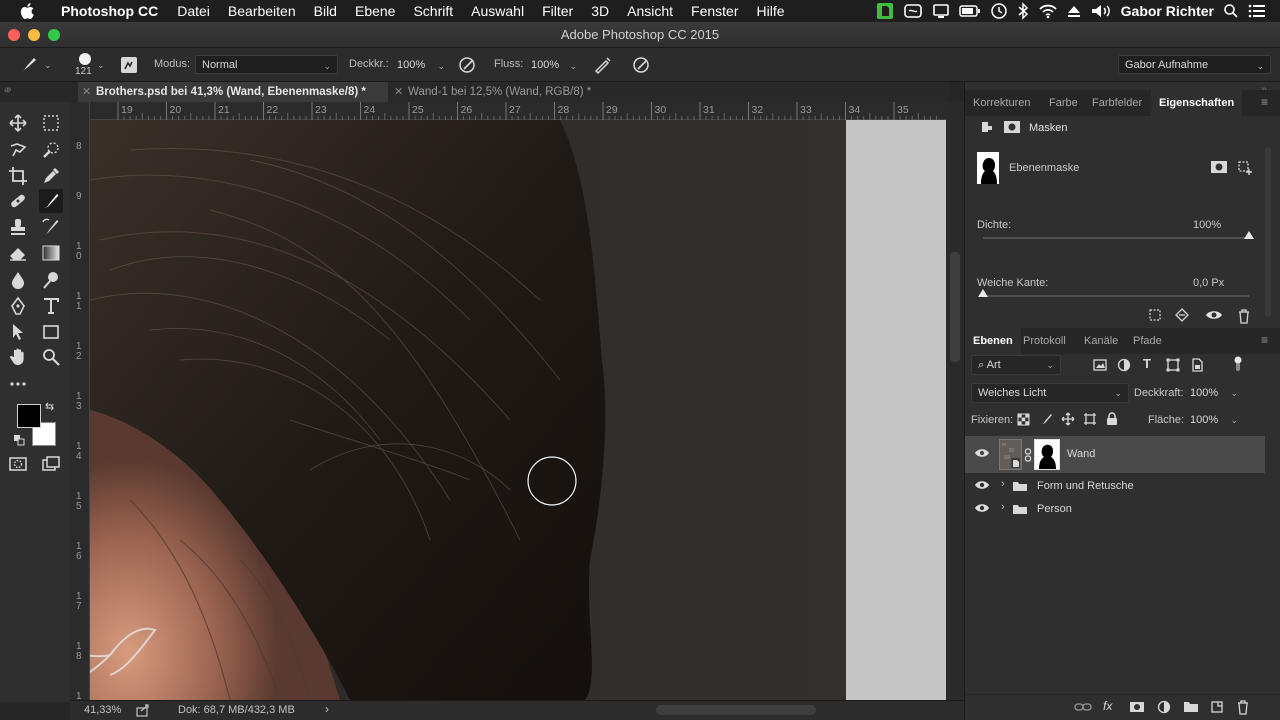 The height and width of the screenshot is (720, 1280). Describe the element at coordinates (1147, 363) in the screenshot. I see `filter-type-icon: T` at that location.